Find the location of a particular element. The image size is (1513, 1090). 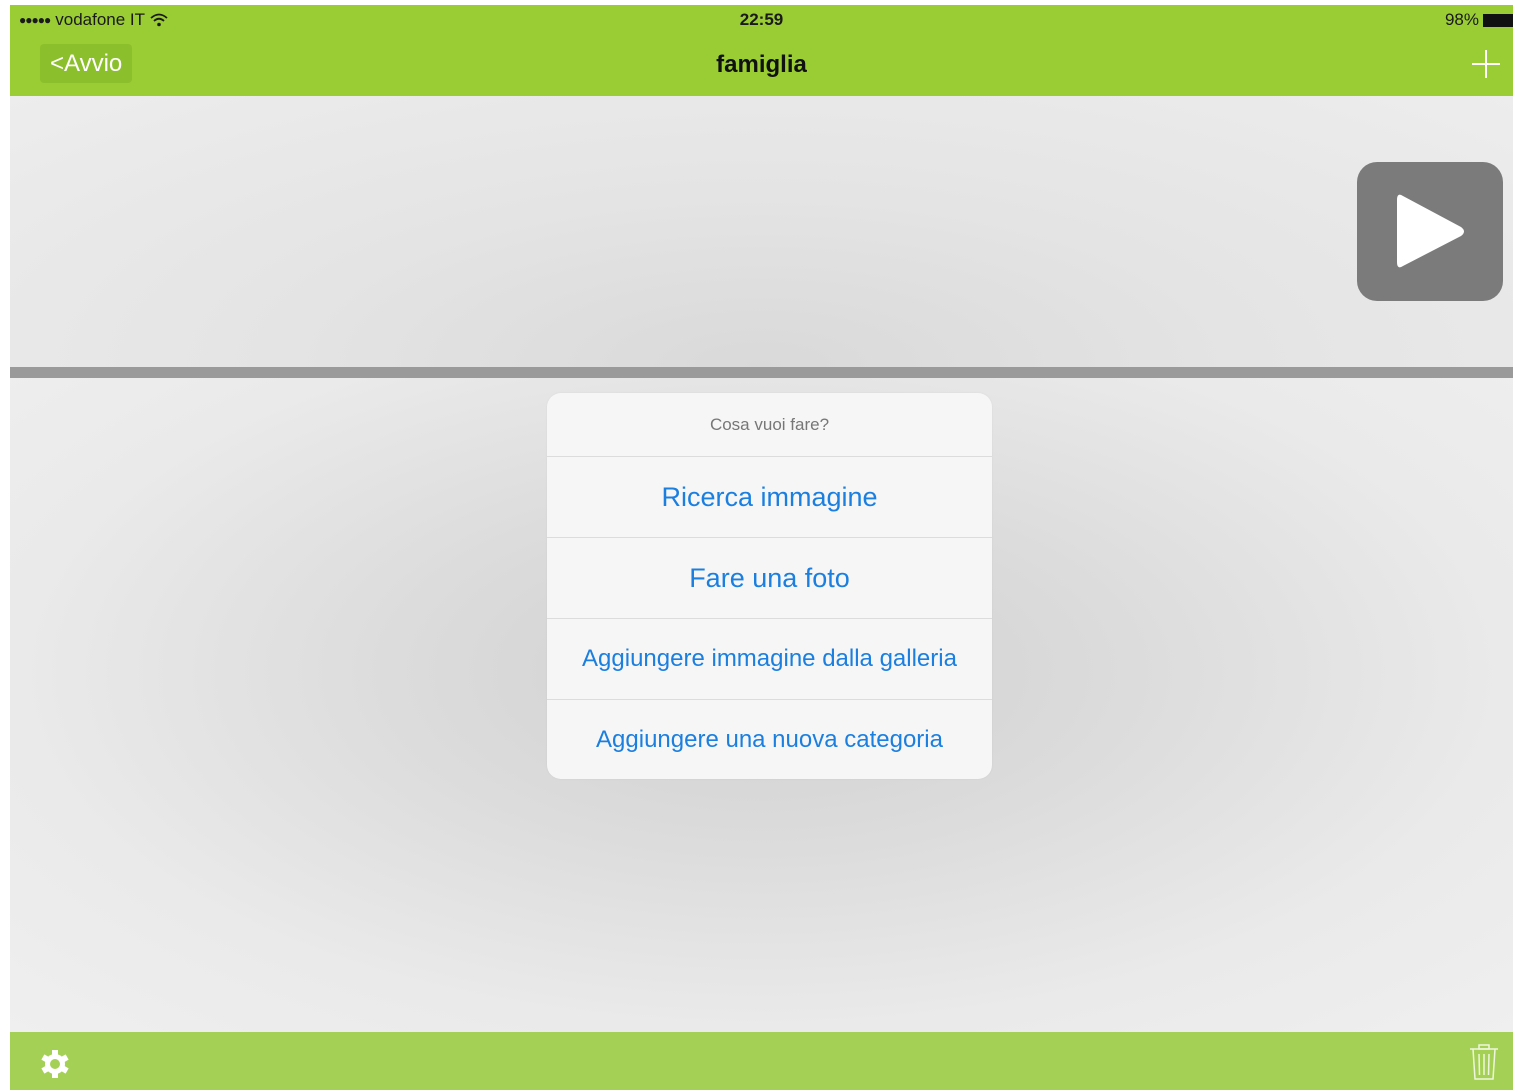

status-bar: ●●●●● vodafone IT 22:59 98% is located at coordinates (761, 20).